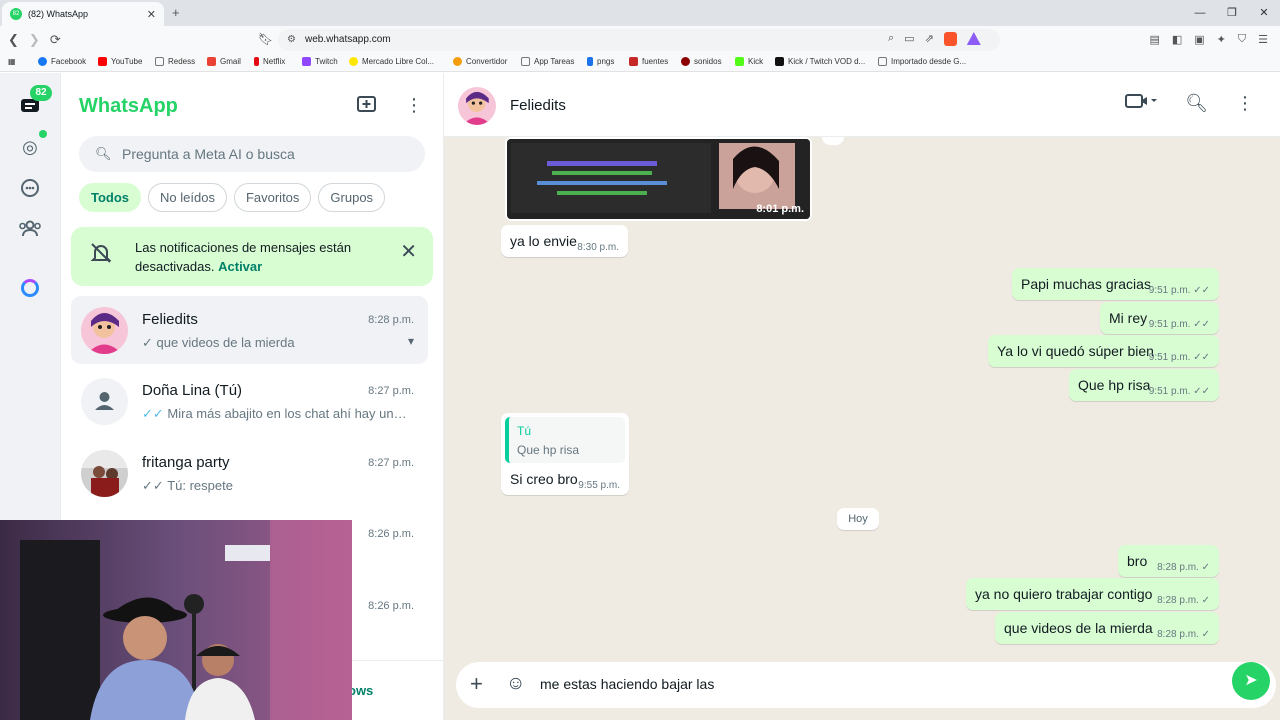  What do you see at coordinates (1232, 13) in the screenshot?
I see `restore-button: ❐` at bounding box center [1232, 13].